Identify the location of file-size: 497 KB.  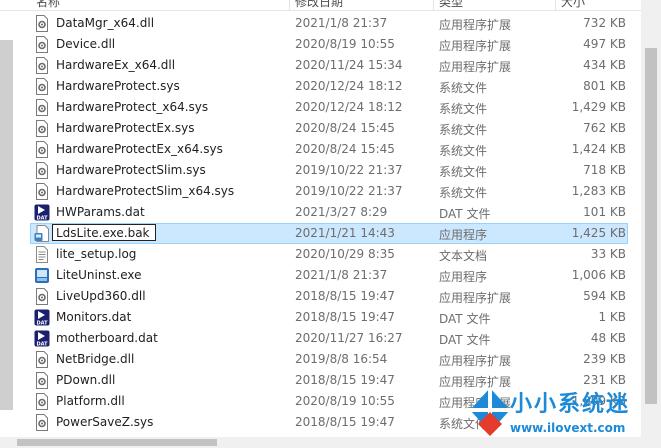
(604, 44).